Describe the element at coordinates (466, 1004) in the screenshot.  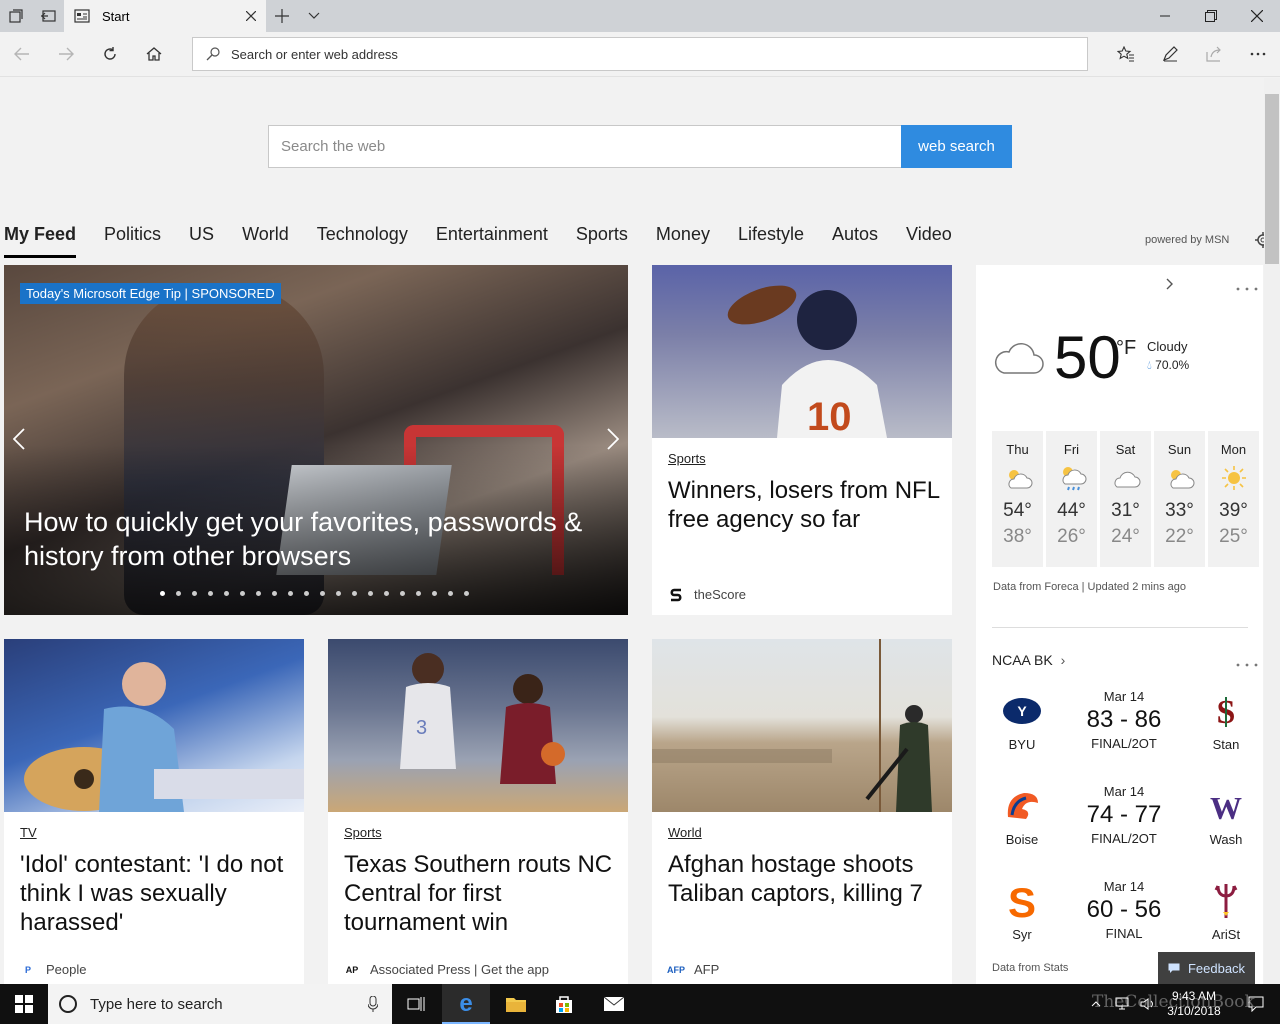
I see `edge-icon: e` at that location.